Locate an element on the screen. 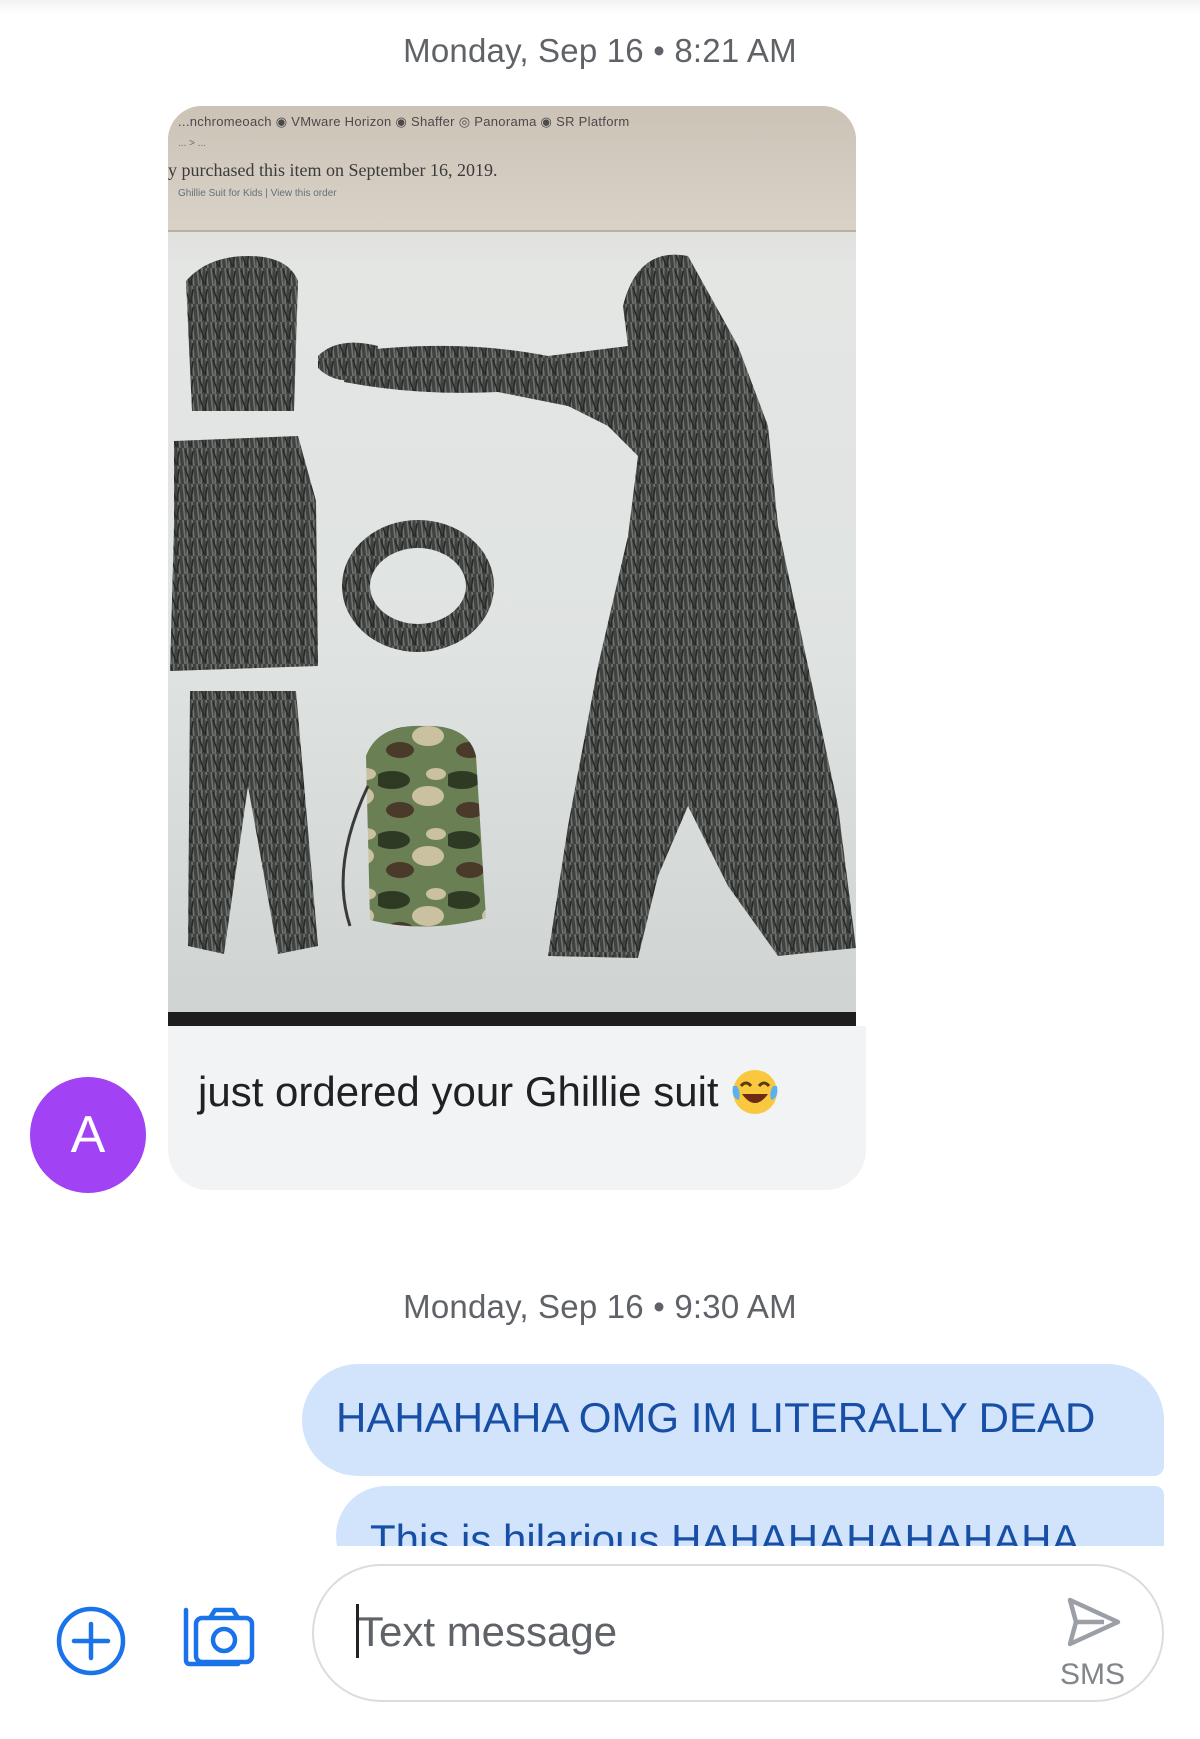  camera-icon is located at coordinates (219, 1637).